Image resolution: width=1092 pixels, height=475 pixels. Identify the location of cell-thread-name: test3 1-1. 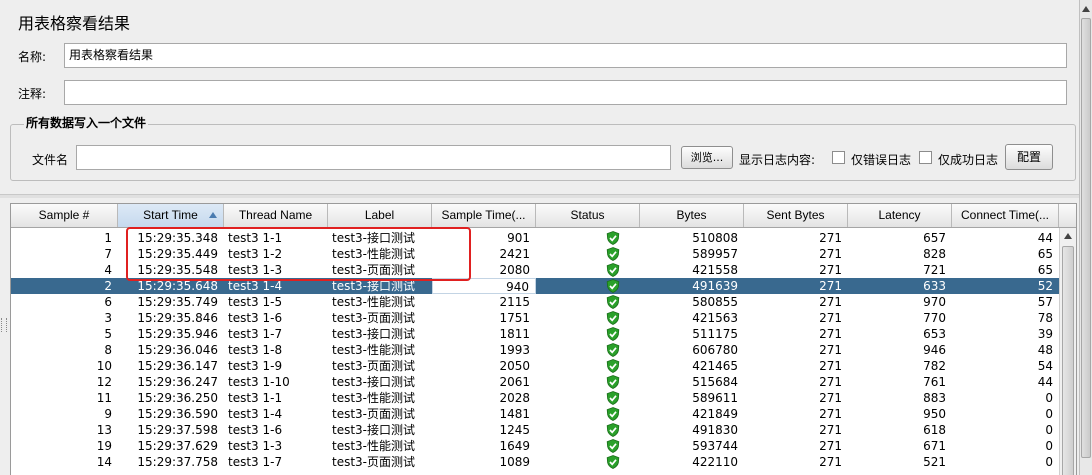
(255, 398).